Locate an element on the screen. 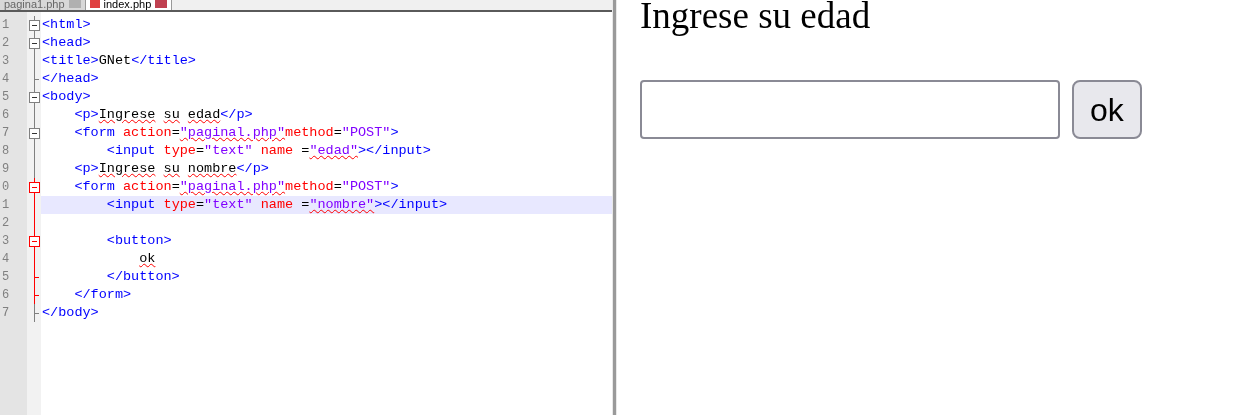  ok-button: ok is located at coordinates (1107, 109).